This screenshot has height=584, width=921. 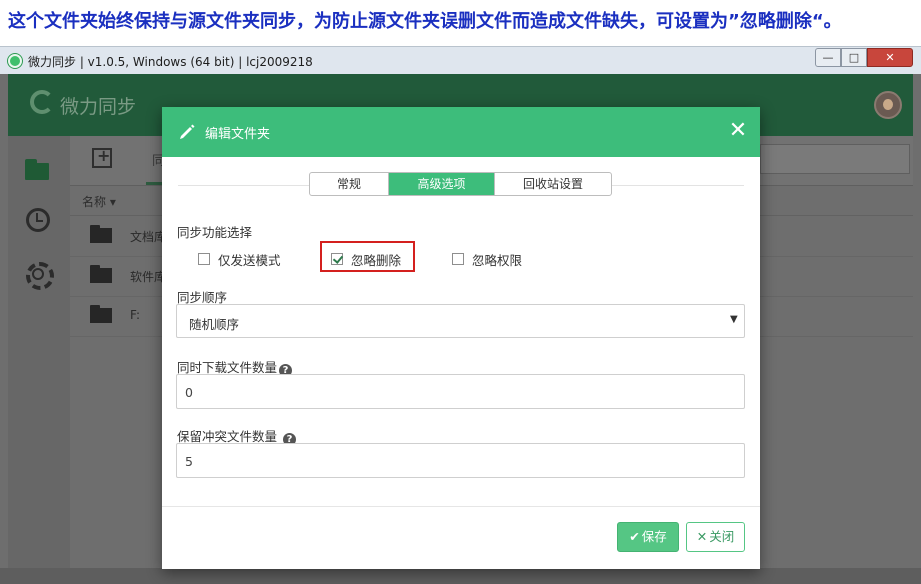 I want to click on dialog-close-icon: ✕, so click(x=738, y=131).